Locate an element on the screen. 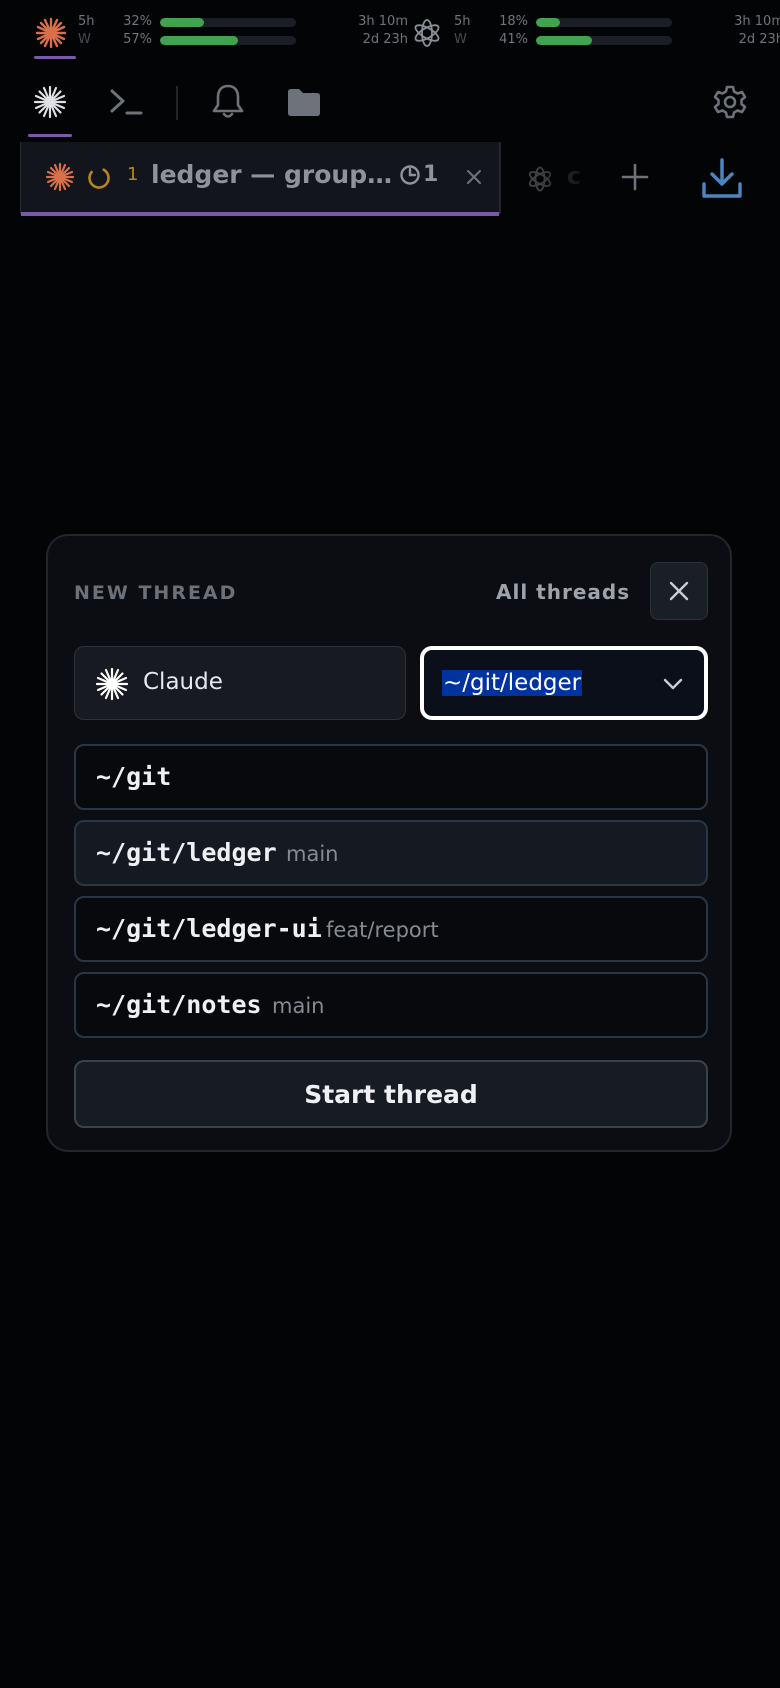 The image size is (780, 1688). terminal-icon is located at coordinates (126, 102).